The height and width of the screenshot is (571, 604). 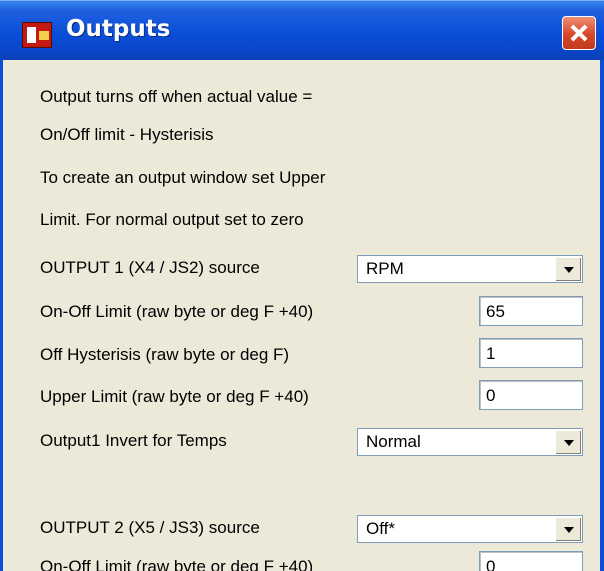 I want to click on note-line-4: Limit. For normal output set to zero, so click(x=172, y=219).